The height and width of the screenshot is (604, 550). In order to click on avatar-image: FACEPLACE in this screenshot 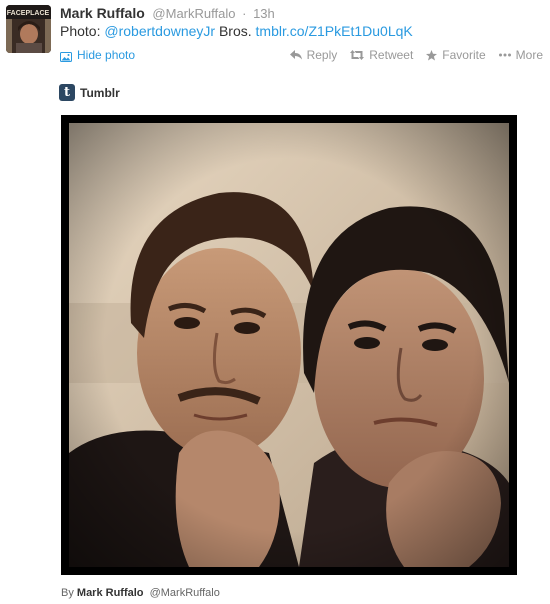, I will do `click(28, 29)`.